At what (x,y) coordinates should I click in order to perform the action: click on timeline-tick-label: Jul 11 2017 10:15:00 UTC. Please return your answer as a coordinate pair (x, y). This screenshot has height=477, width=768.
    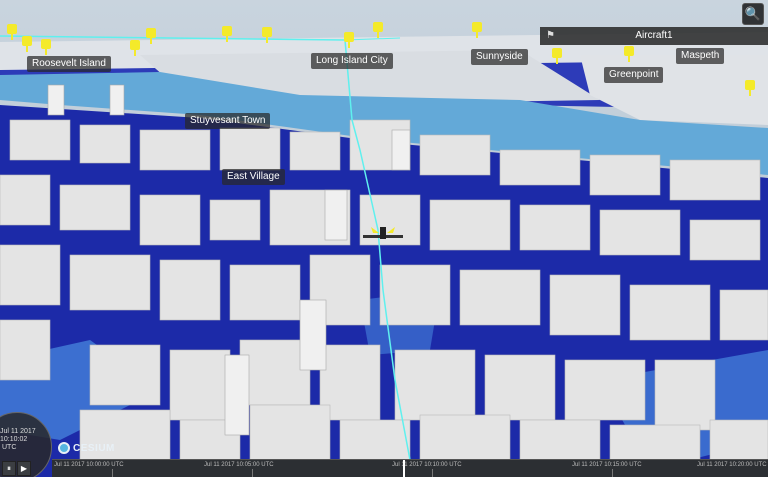
    Looking at the image, I should click on (607, 465).